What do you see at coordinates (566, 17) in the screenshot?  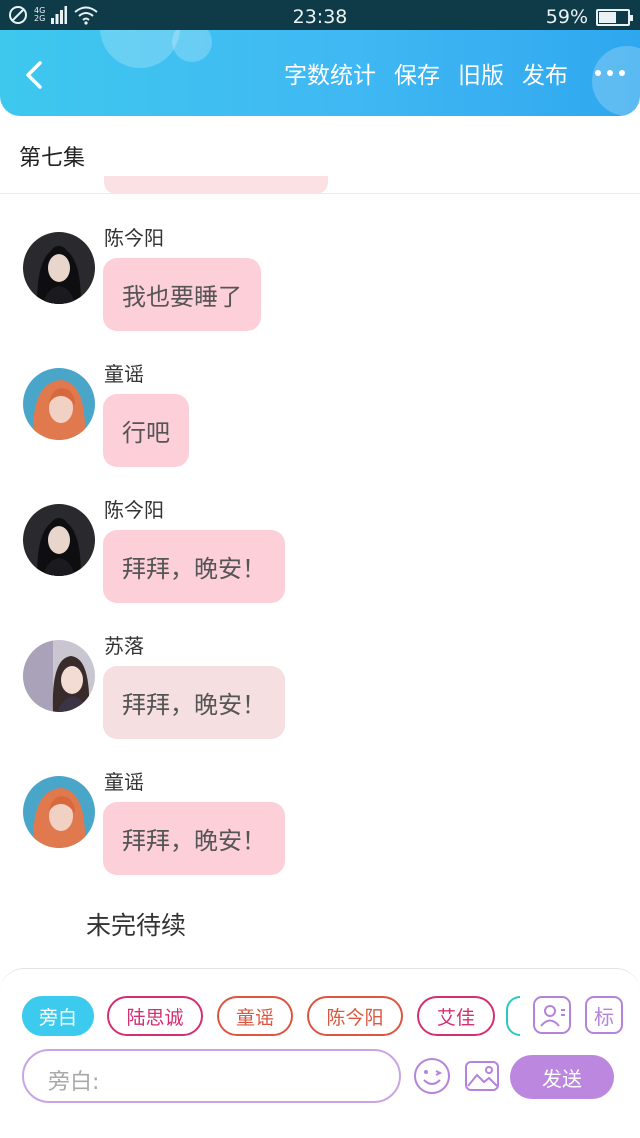 I see `battery-percent: 59%` at bounding box center [566, 17].